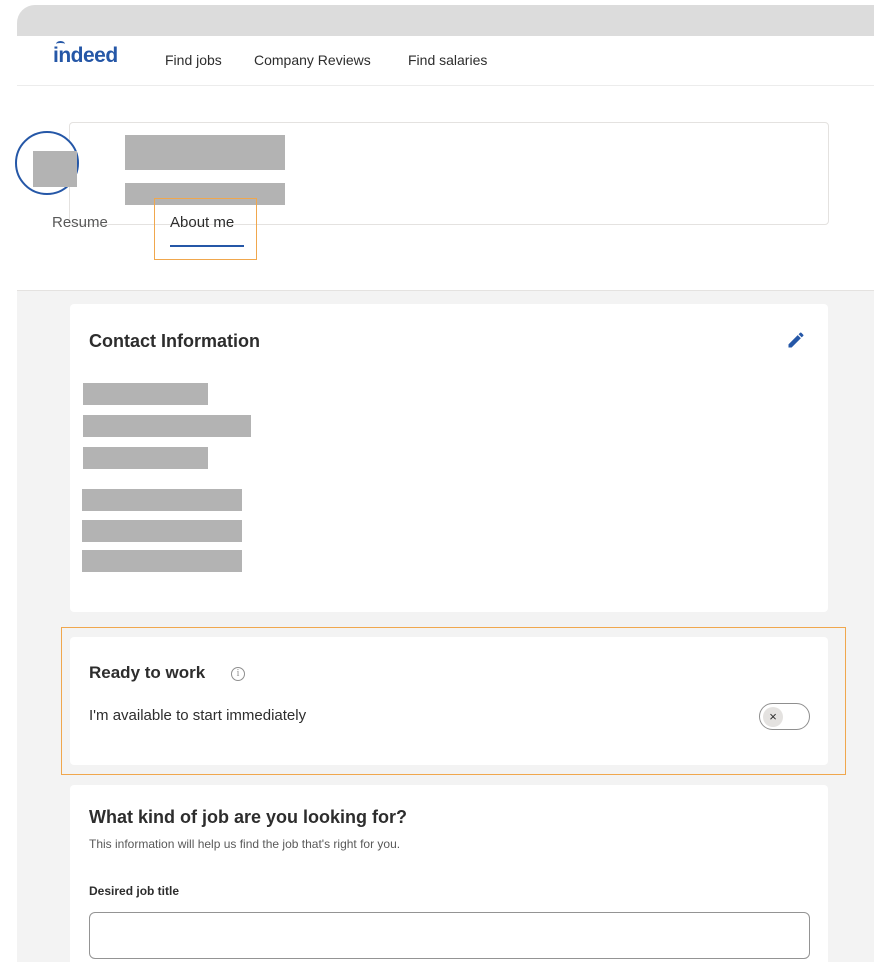  Describe the element at coordinates (449, 935) in the screenshot. I see `desired-job-title-input` at that location.